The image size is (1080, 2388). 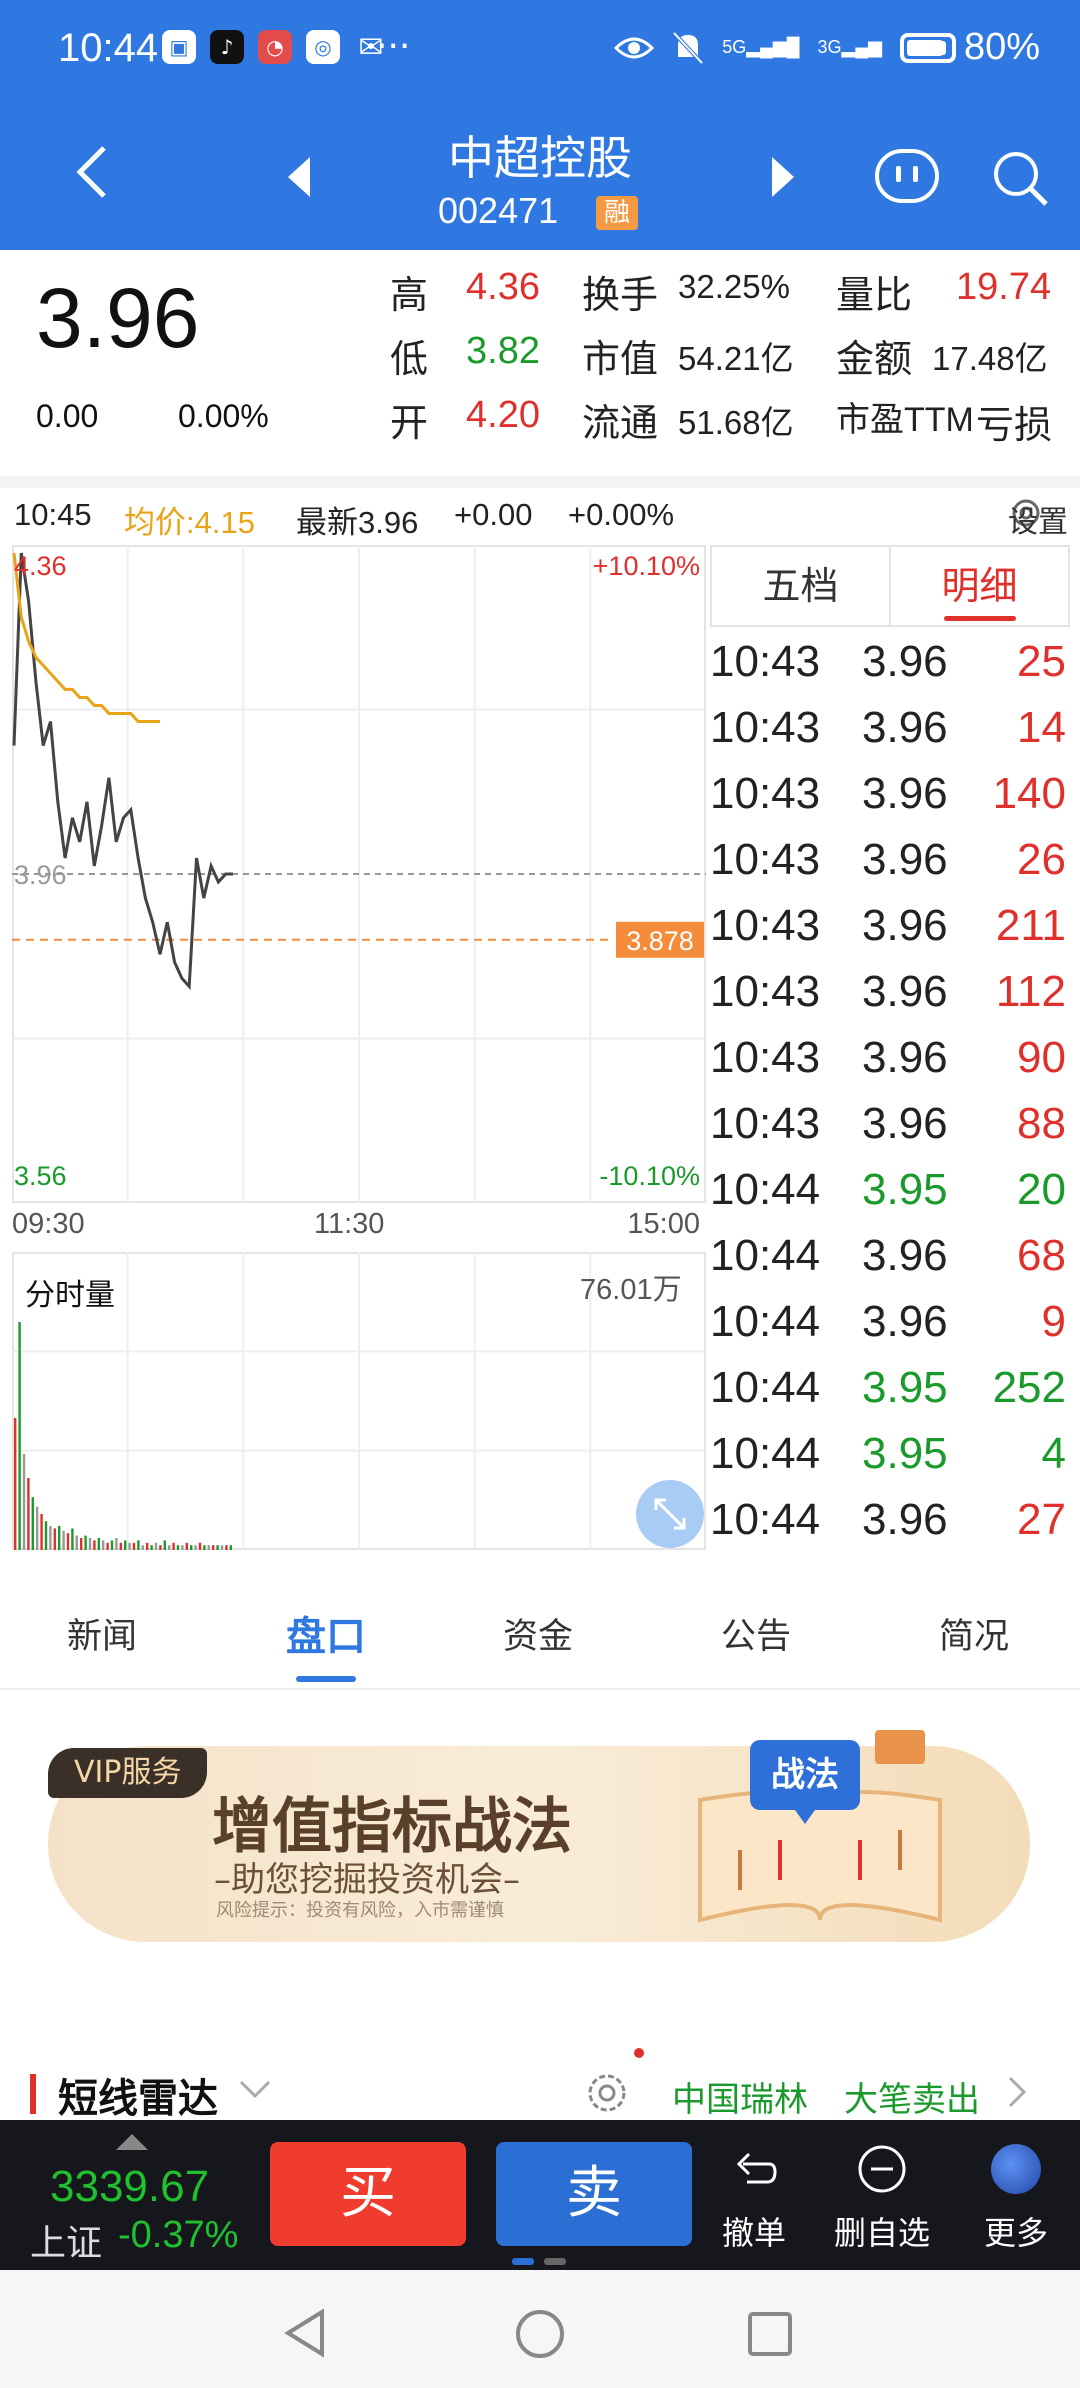 I want to click on tab-order-book: 五档, so click(x=800, y=586).